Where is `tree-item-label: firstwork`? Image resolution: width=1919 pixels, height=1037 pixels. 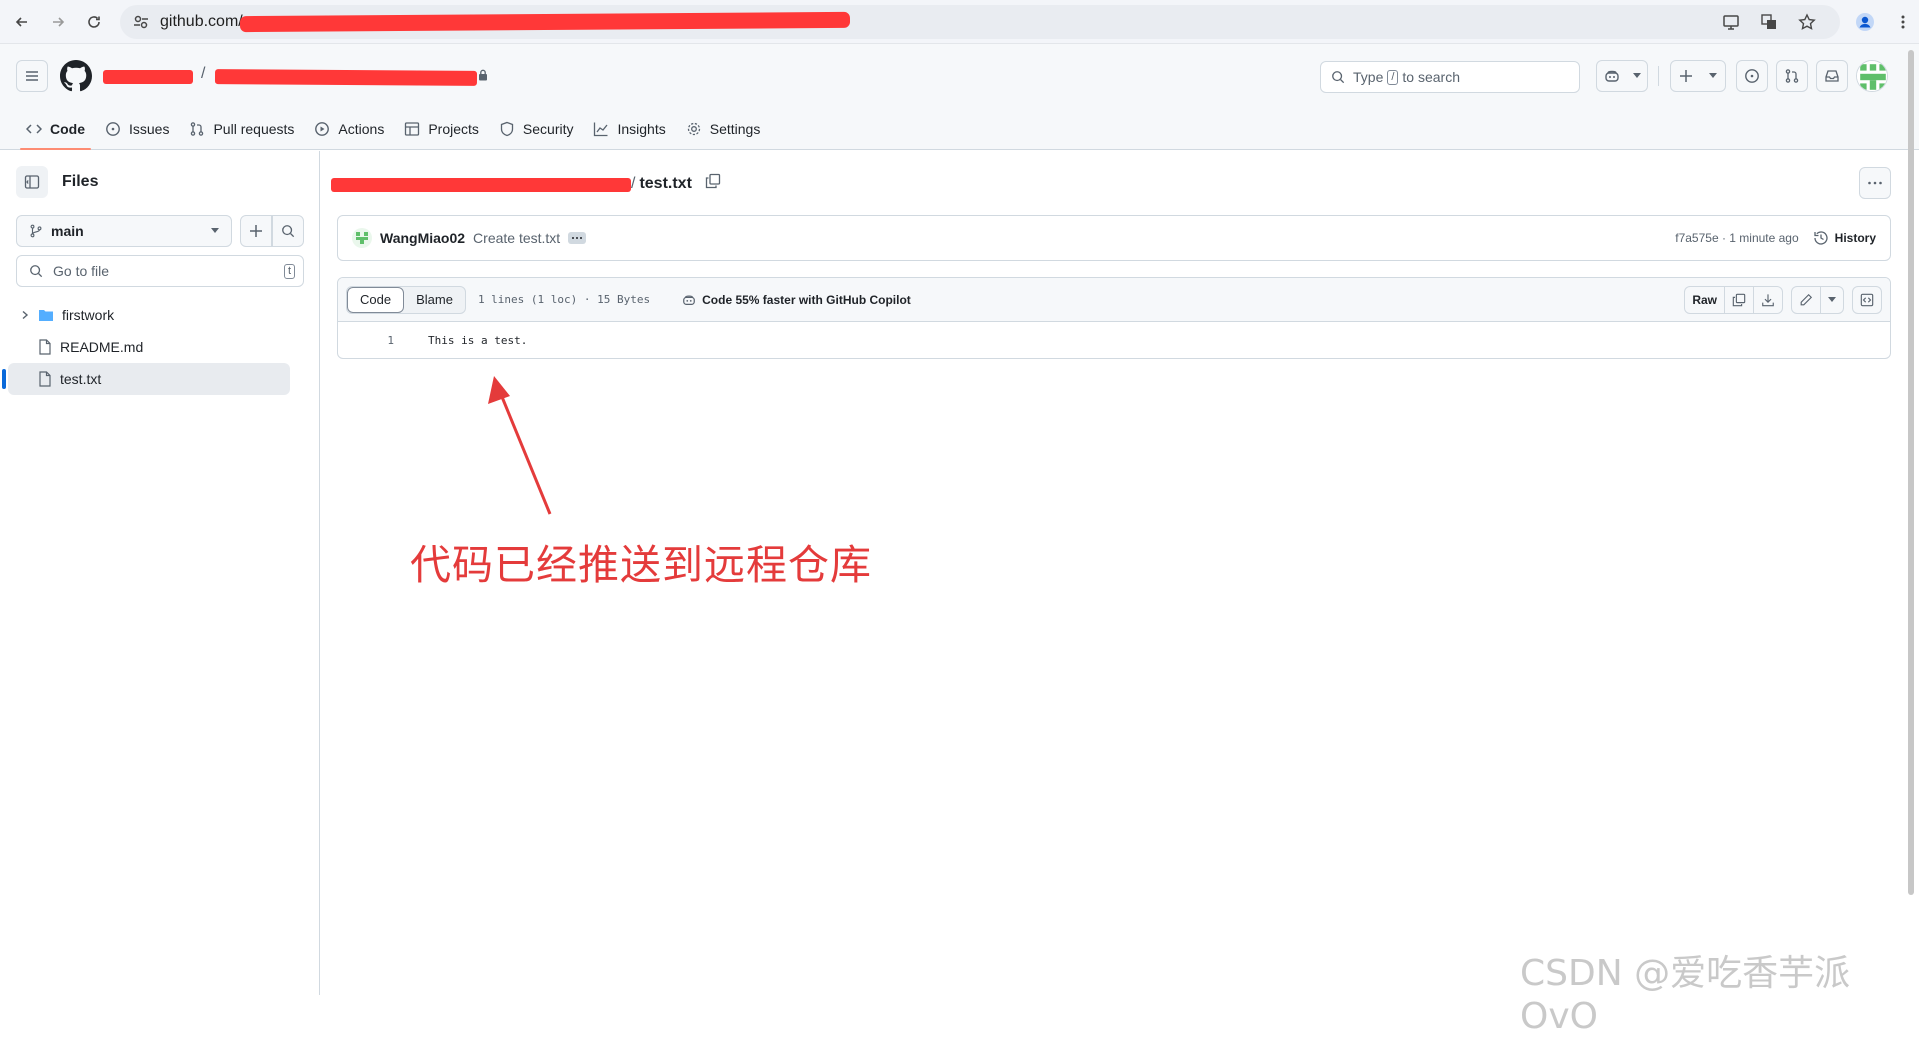
tree-item-label: firstwork is located at coordinates (88, 315).